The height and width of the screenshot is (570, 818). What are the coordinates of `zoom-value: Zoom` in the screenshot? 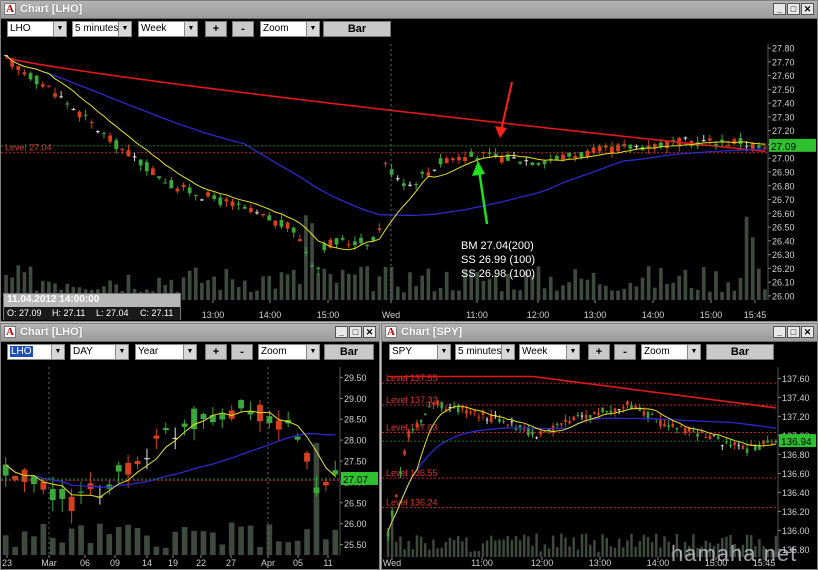 It's located at (276, 28).